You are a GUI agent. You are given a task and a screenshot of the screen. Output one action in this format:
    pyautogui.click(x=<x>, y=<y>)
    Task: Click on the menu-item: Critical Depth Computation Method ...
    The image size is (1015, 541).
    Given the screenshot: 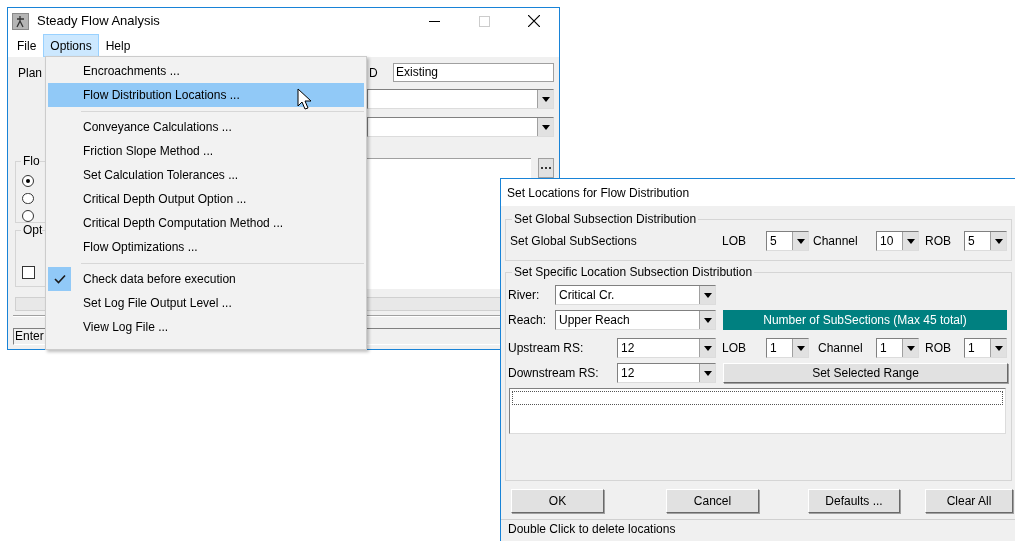 What is the action you would take?
    pyautogui.click(x=217, y=223)
    